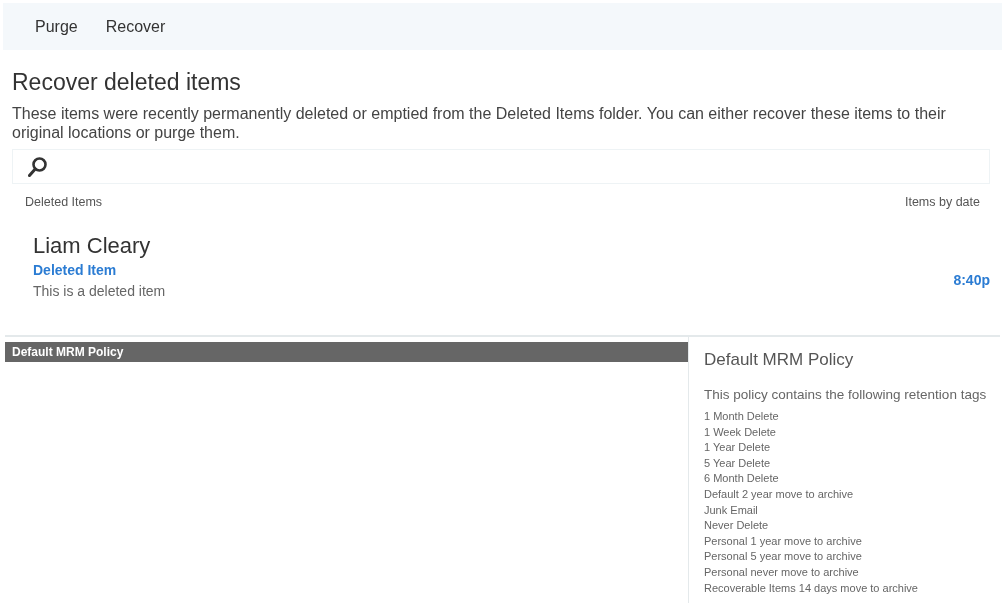 The image size is (1005, 603). Describe the element at coordinates (37, 166) in the screenshot. I see `search-icon` at that location.